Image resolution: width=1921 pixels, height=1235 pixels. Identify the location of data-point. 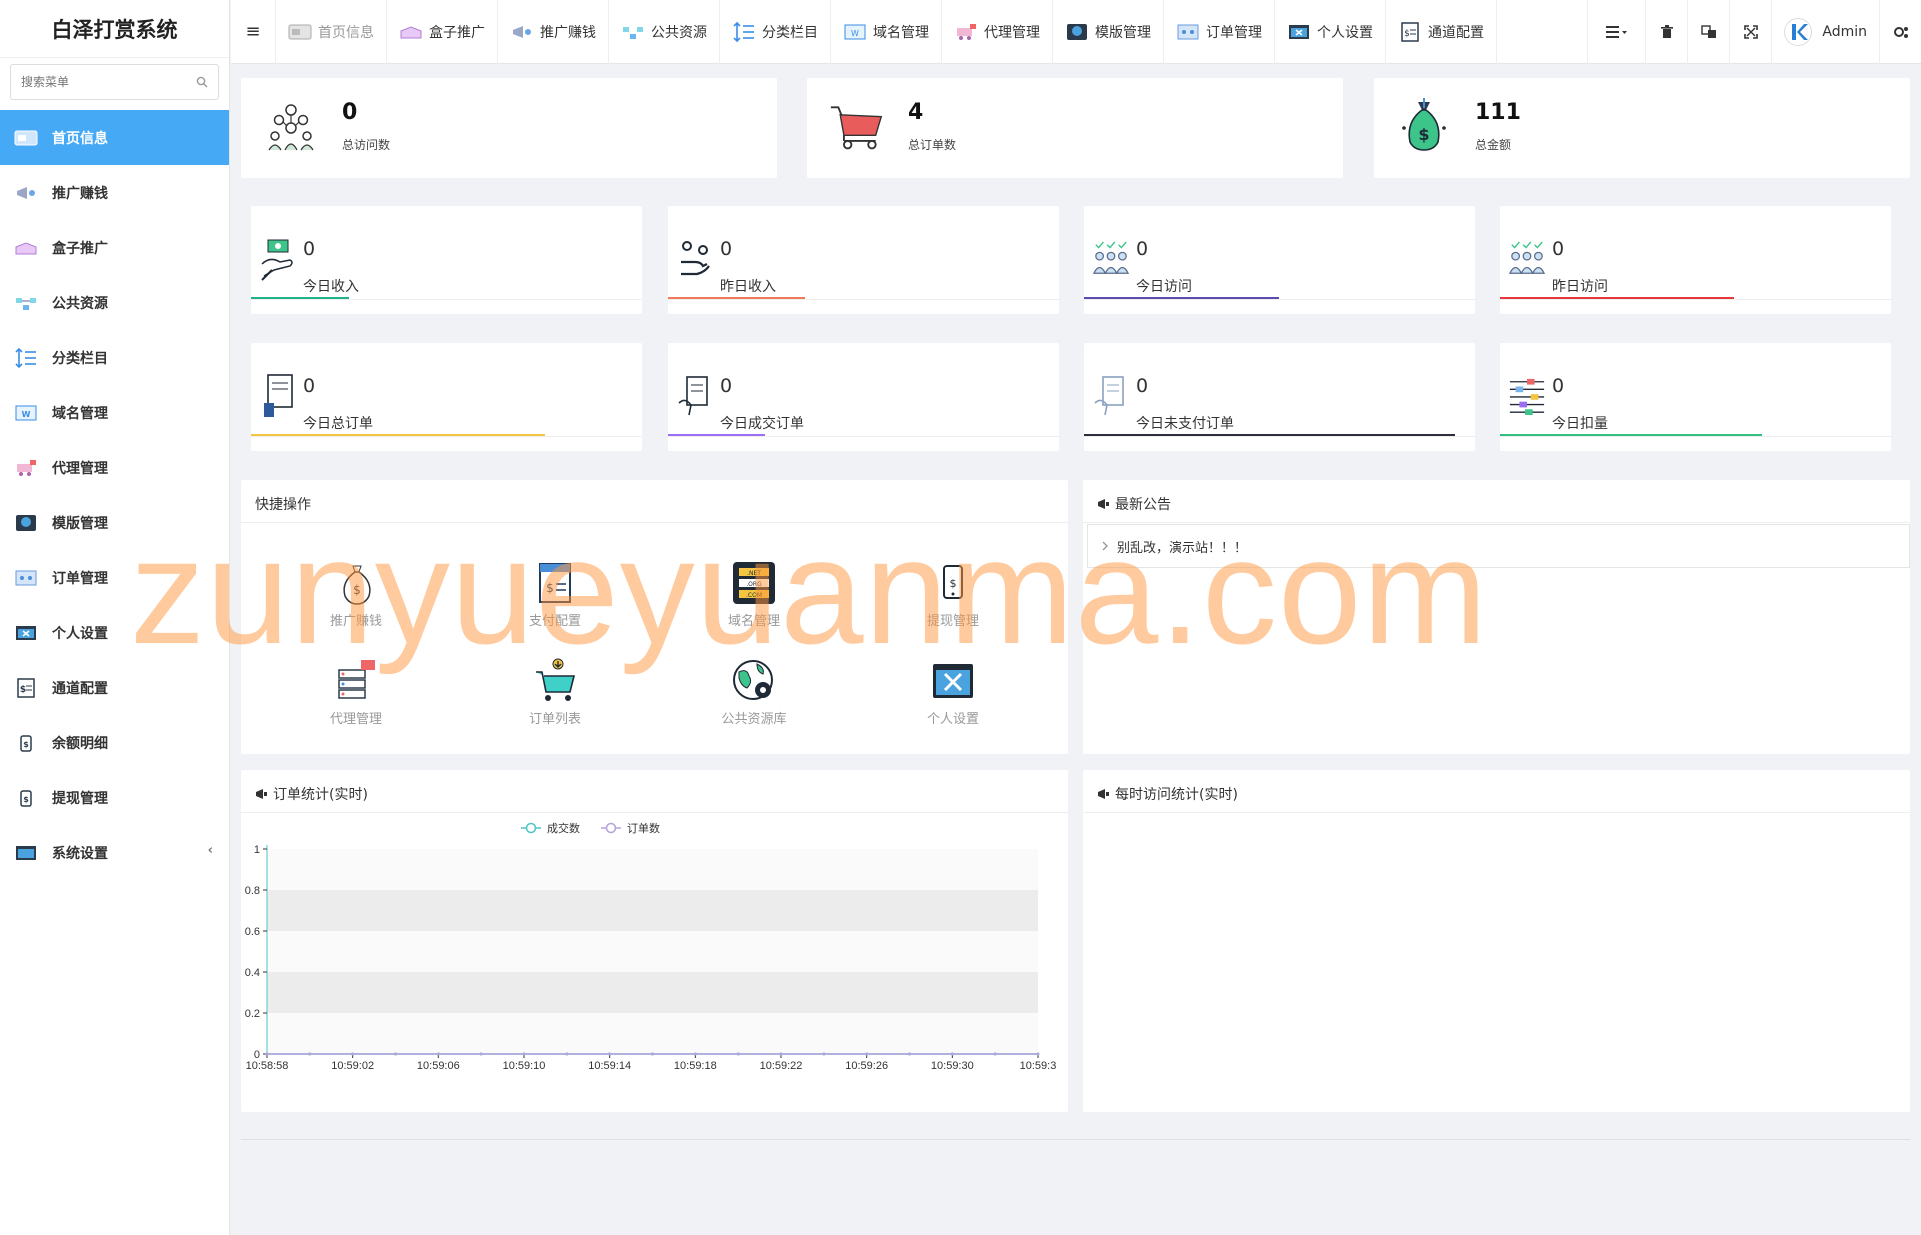
(824, 1054).